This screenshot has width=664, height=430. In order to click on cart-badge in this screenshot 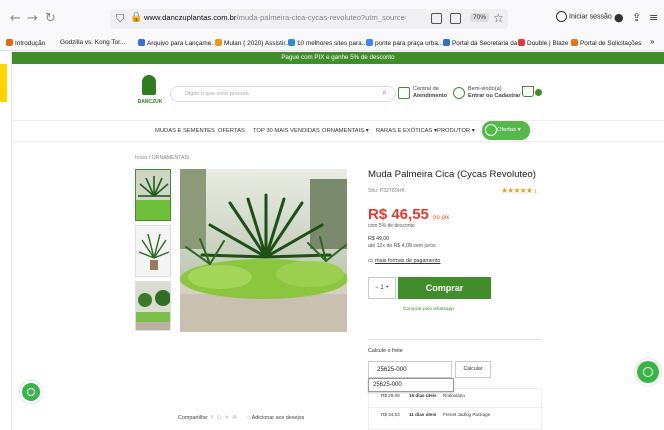, I will do `click(538, 92)`.